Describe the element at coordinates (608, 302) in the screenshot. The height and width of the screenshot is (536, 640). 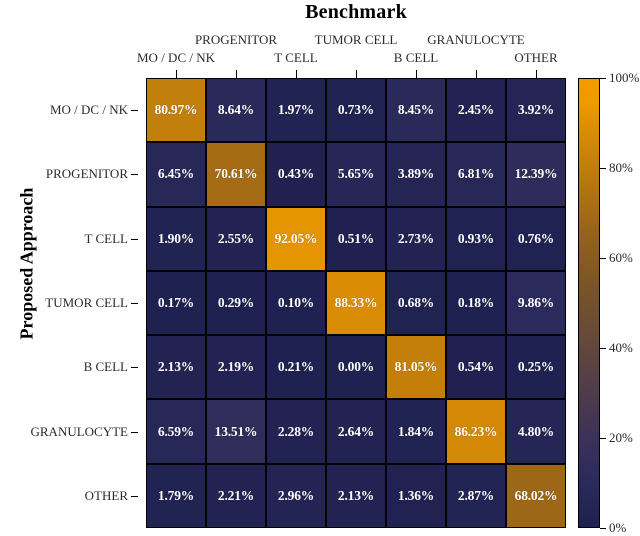
I see `colorbar: 100% 80% 60% 40% 20% 0%` at that location.